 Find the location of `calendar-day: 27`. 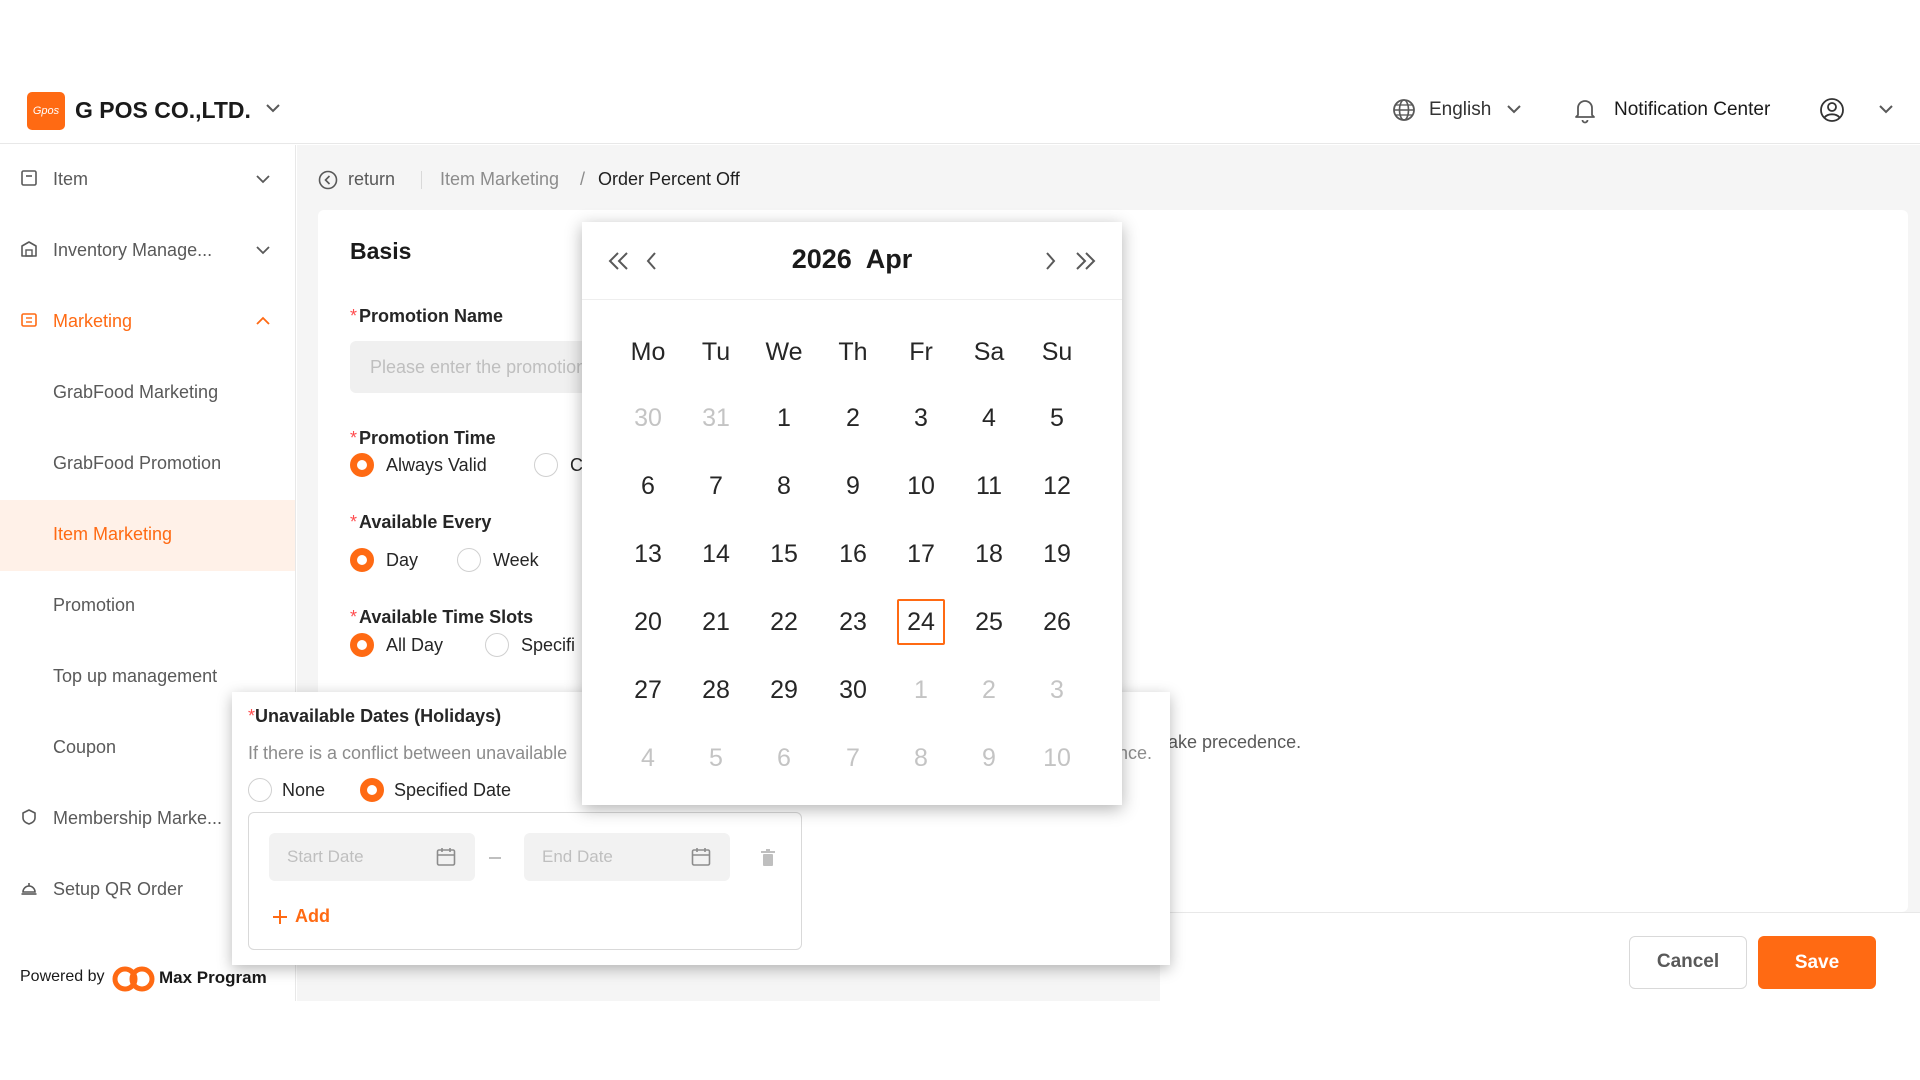

calendar-day: 27 is located at coordinates (648, 690).